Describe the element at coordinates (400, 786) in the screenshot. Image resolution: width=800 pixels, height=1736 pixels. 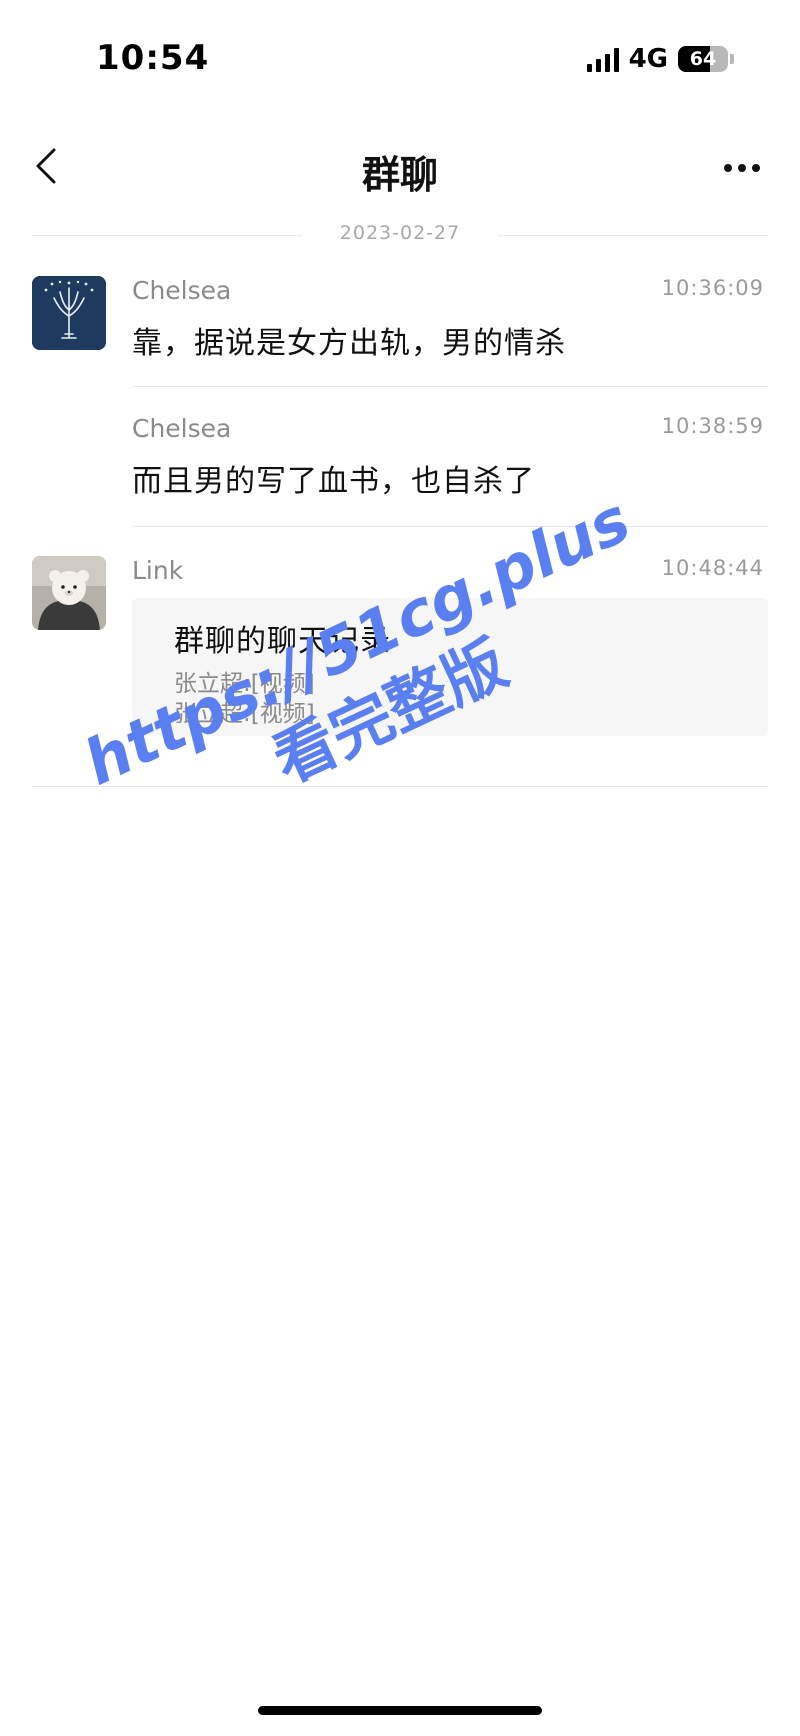
I see `bottom-divider` at that location.